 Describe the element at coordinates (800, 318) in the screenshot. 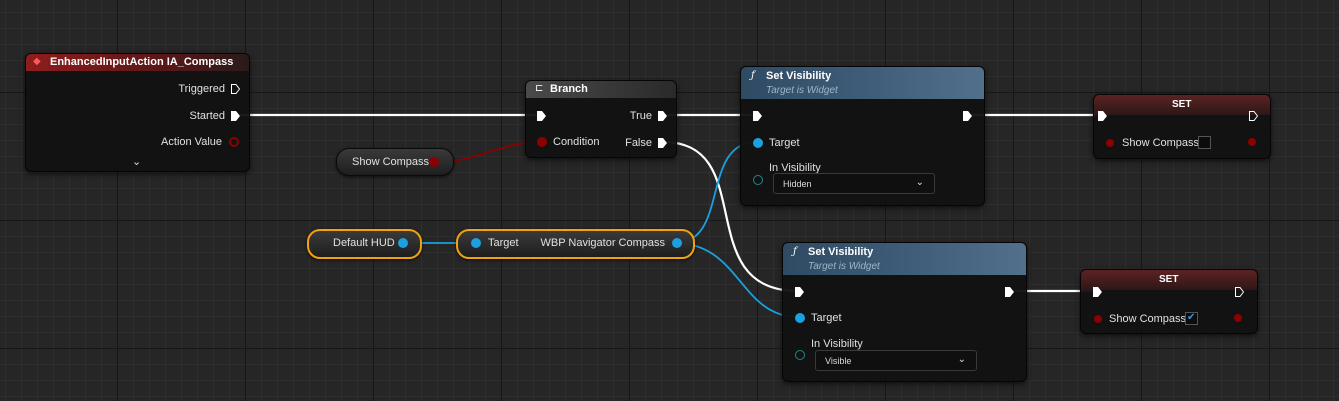

I see `set-visibility-2-target-pin` at that location.